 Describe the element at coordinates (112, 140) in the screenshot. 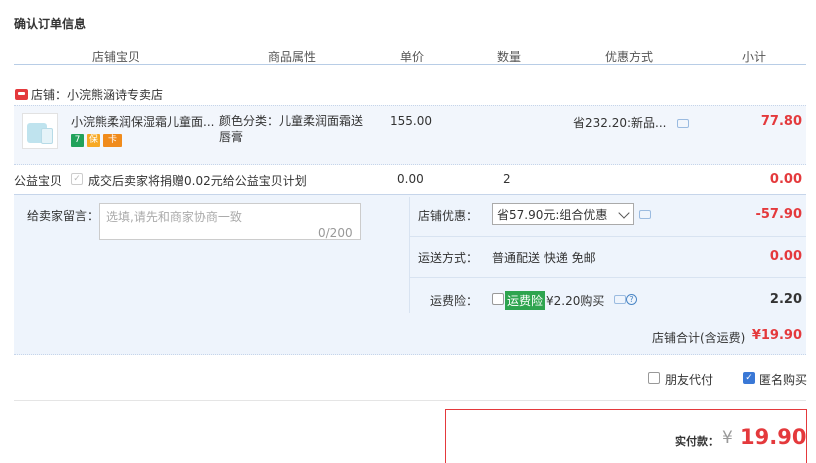

I see `credit-card-icon: 卡` at that location.